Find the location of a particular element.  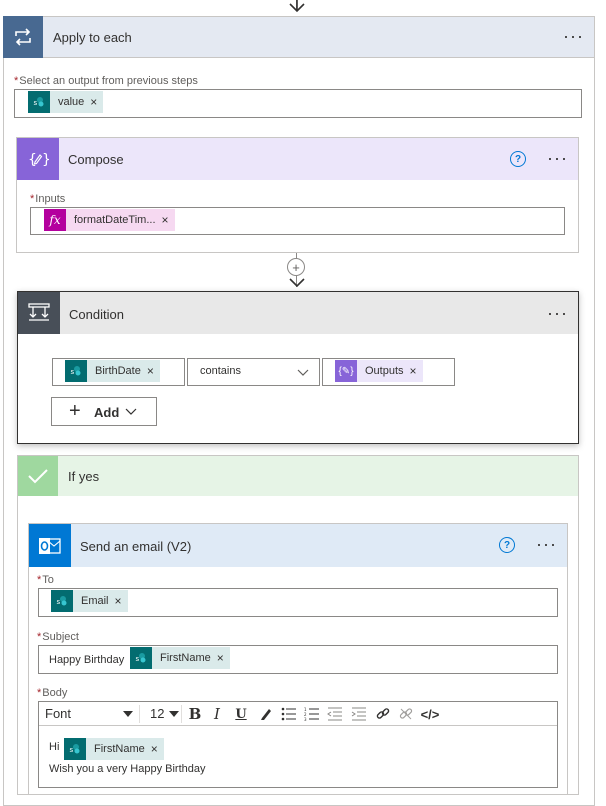

condition-title: Condition is located at coordinates (96, 314).